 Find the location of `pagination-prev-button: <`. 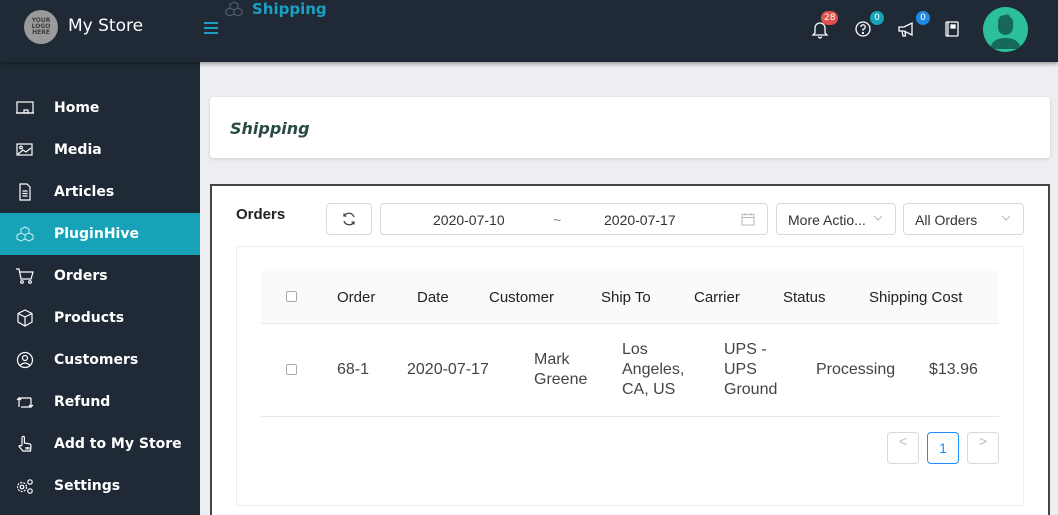

pagination-prev-button: < is located at coordinates (903, 448).